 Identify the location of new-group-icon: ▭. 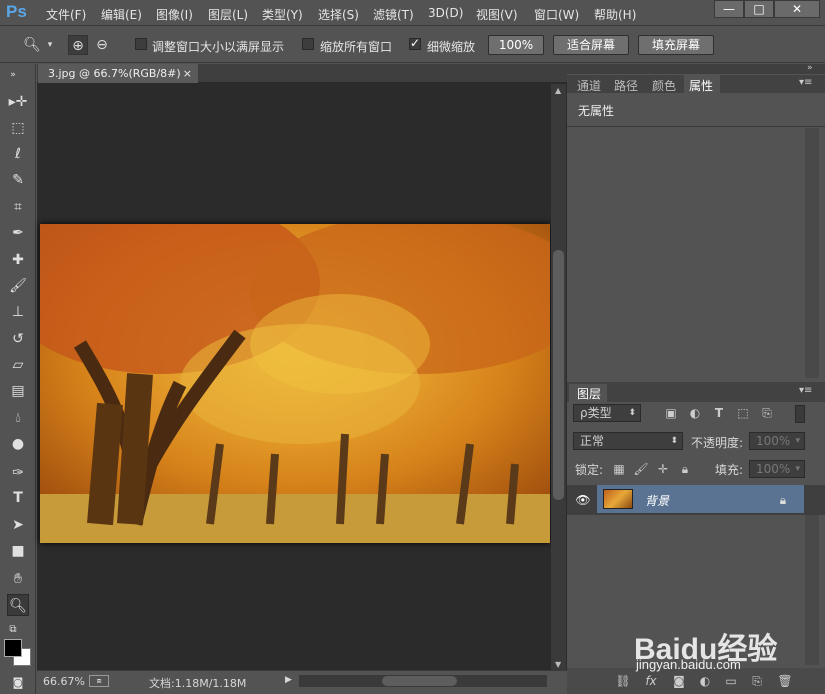
(731, 681).